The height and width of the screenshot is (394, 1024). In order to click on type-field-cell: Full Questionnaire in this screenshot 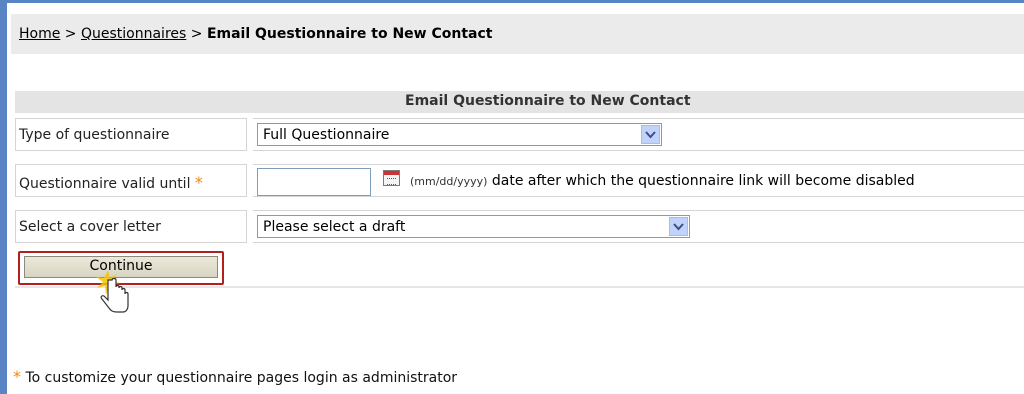, I will do `click(638, 134)`.